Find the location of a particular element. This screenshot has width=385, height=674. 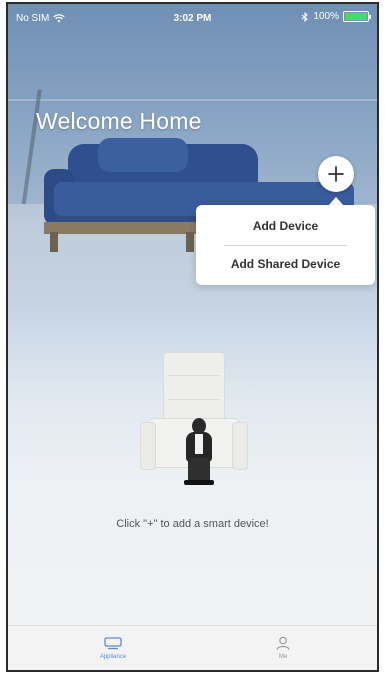

add-button is located at coordinates (336, 174).